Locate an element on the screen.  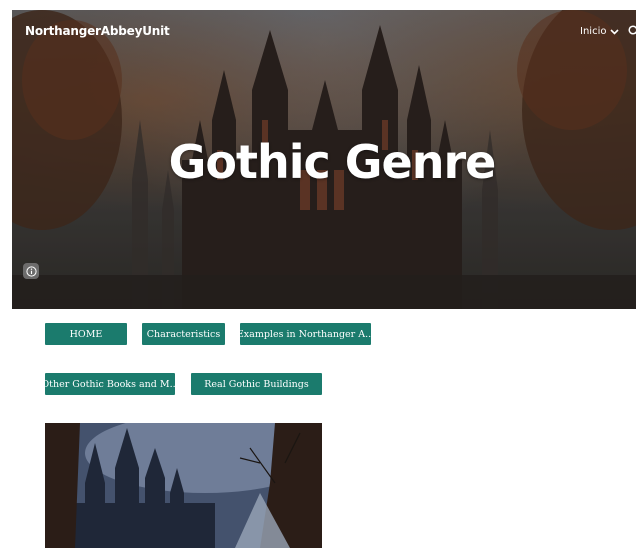
site-title: NorthangerAbbeyUnit is located at coordinates (97, 31).